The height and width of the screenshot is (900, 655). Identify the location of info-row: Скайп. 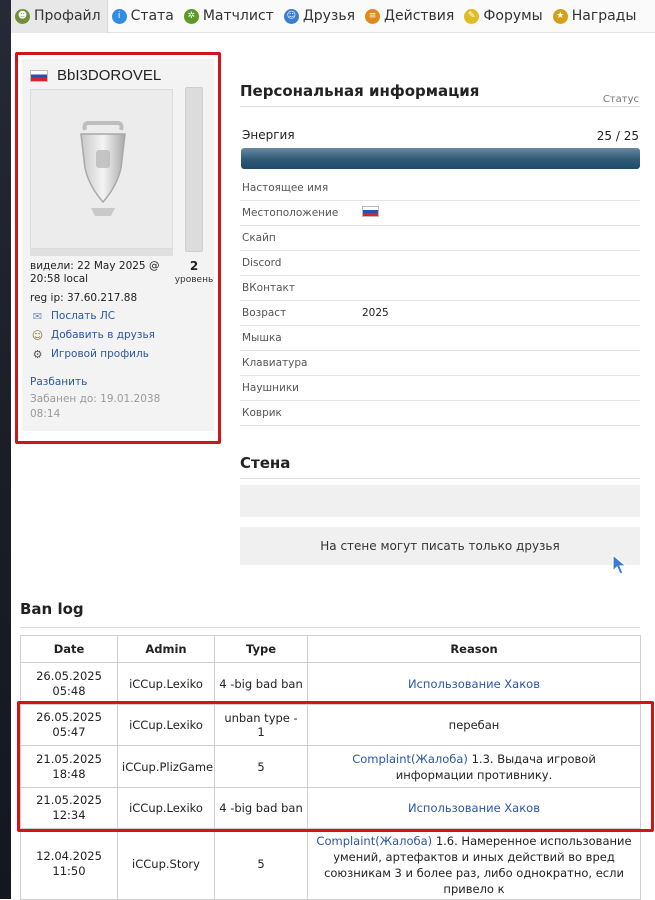
(440, 238).